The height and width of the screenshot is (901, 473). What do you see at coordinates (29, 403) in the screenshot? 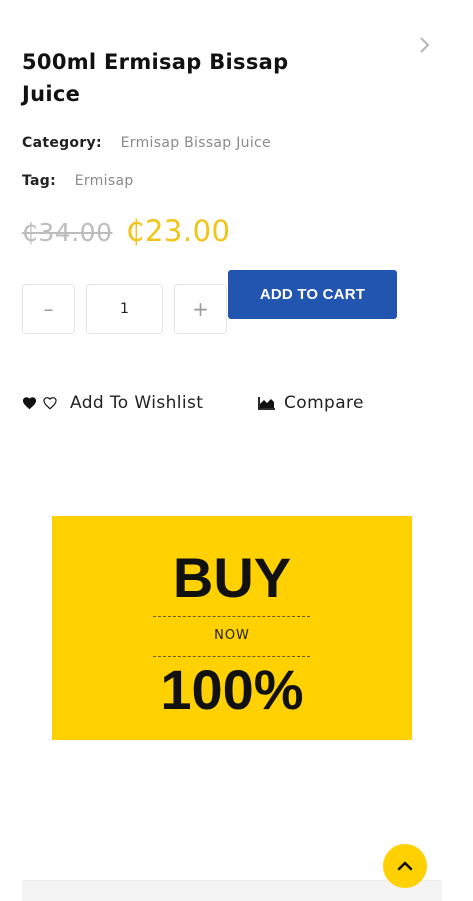
I see `heart-filled-icon` at bounding box center [29, 403].